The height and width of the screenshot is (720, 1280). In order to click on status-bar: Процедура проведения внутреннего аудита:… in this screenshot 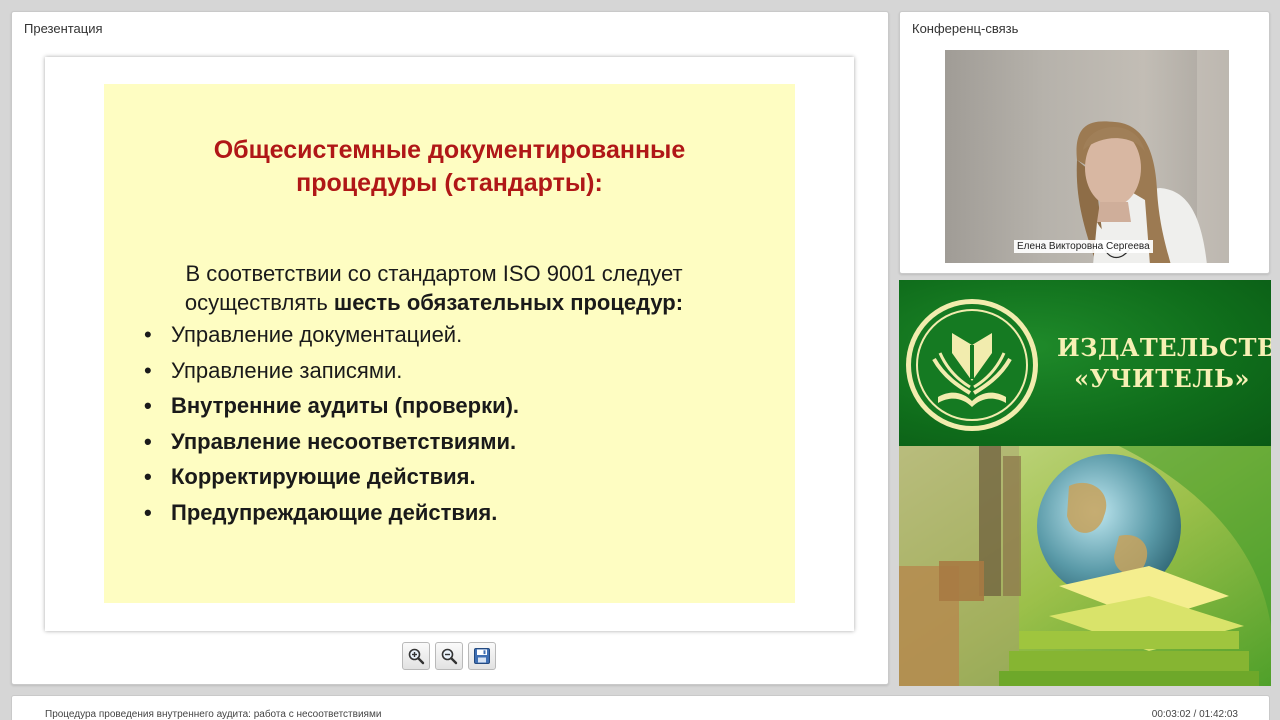, I will do `click(640, 707)`.